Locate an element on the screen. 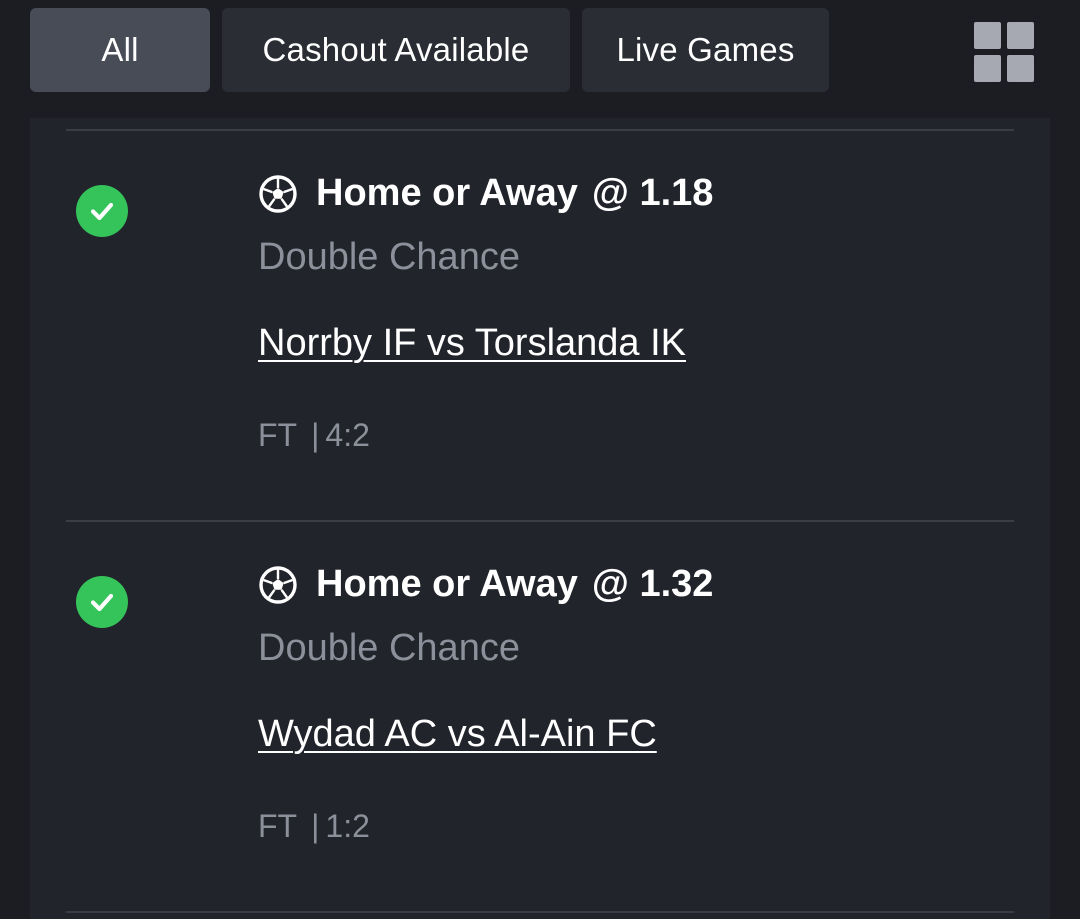  match-result: FT | 4:2 is located at coordinates (314, 435).